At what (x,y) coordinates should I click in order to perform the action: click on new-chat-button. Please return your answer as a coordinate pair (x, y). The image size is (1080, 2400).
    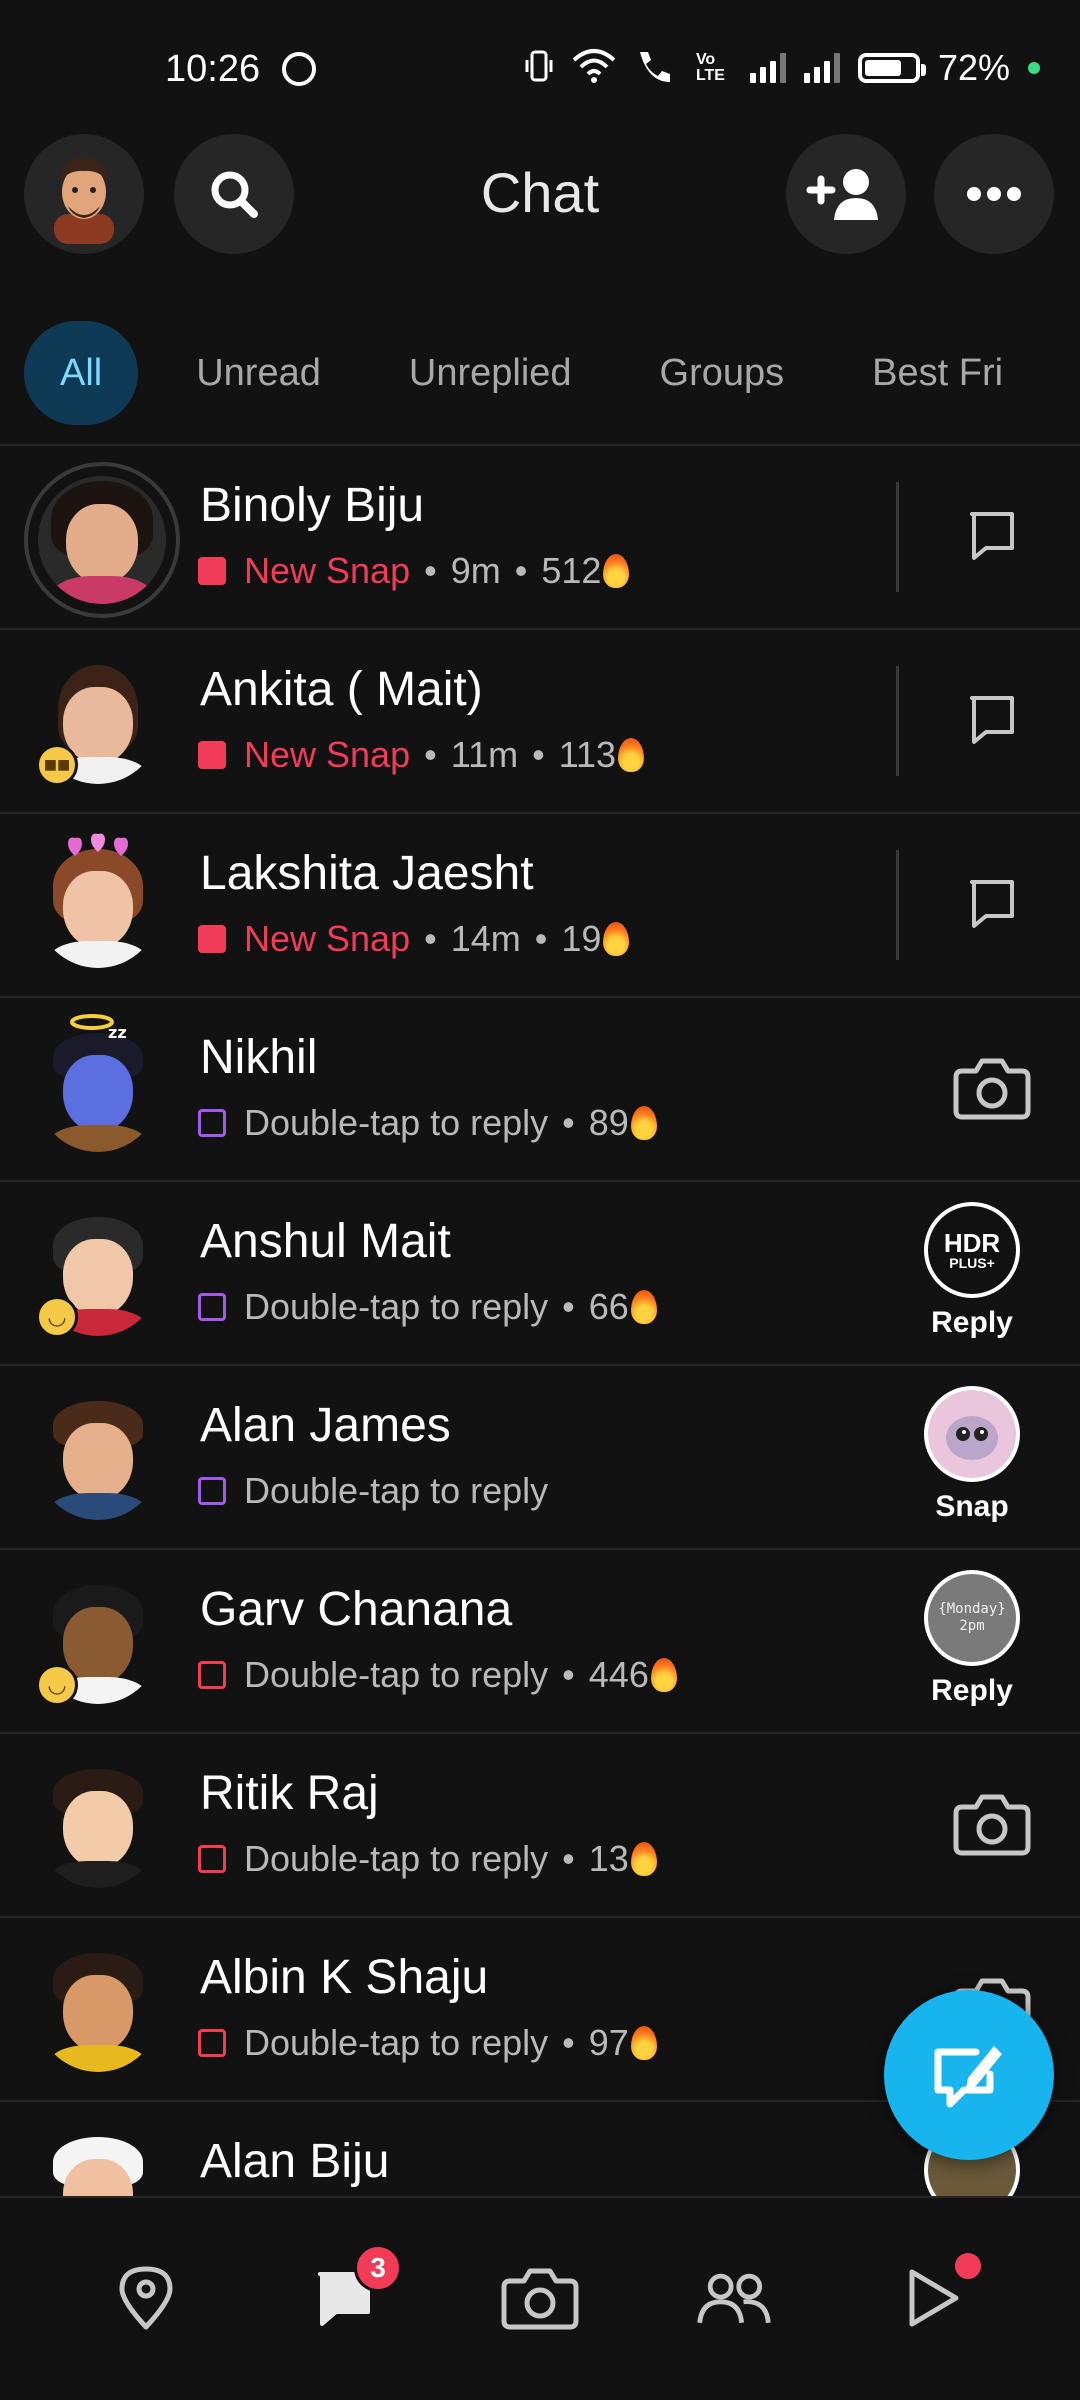
    Looking at the image, I should click on (969, 2075).